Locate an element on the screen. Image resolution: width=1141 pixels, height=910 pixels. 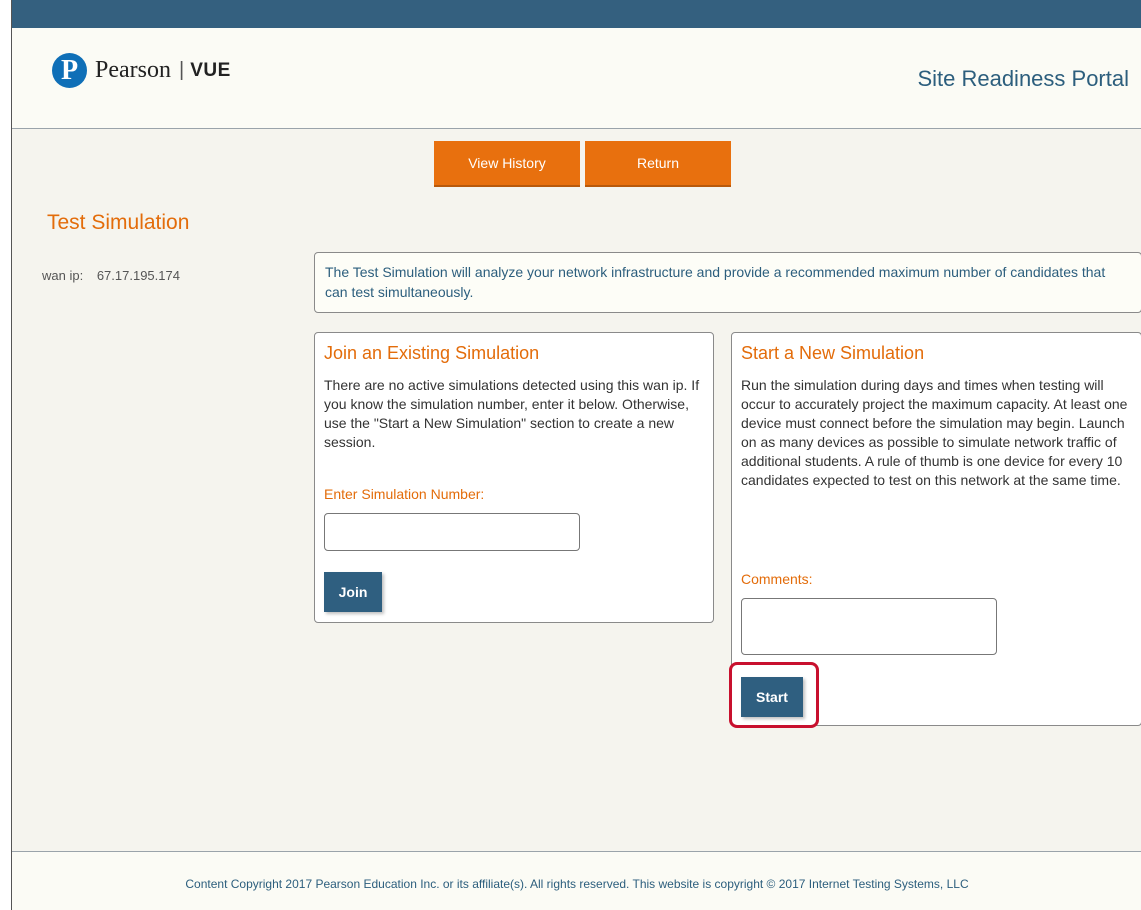
simulation-number-input is located at coordinates (452, 532).